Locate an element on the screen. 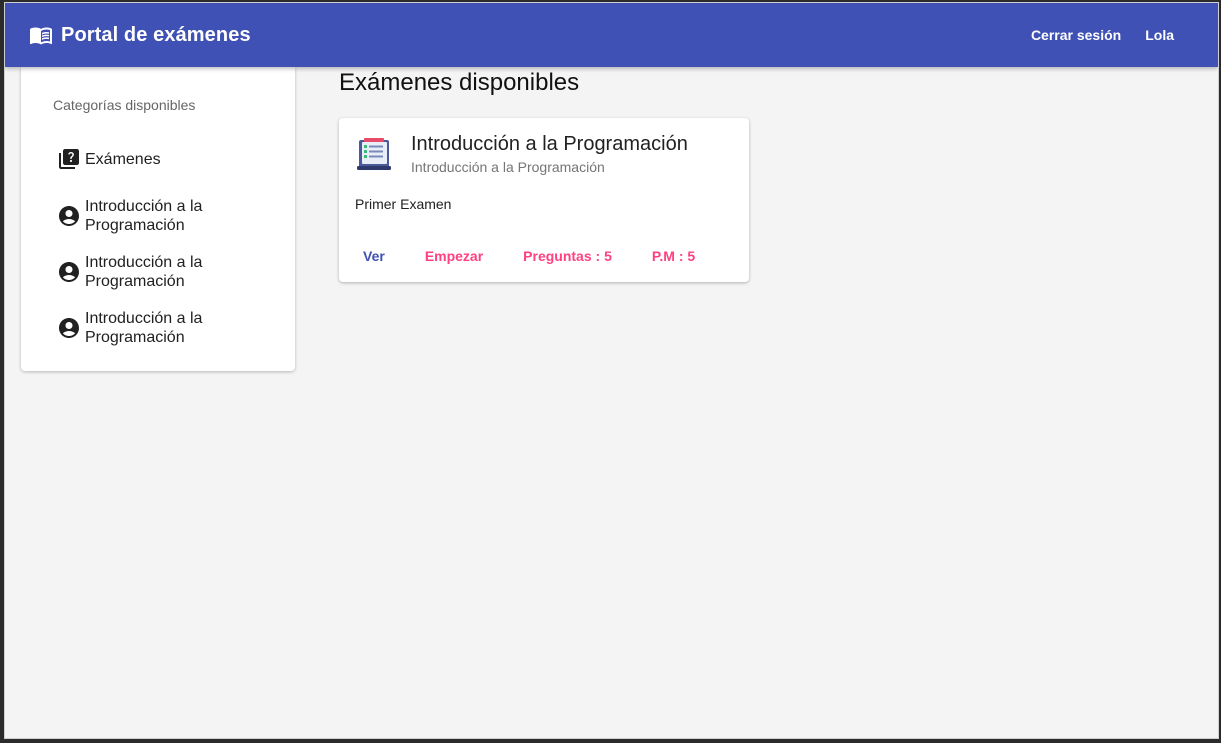 The height and width of the screenshot is (743, 1221). menu-book-icon is located at coordinates (41, 35).